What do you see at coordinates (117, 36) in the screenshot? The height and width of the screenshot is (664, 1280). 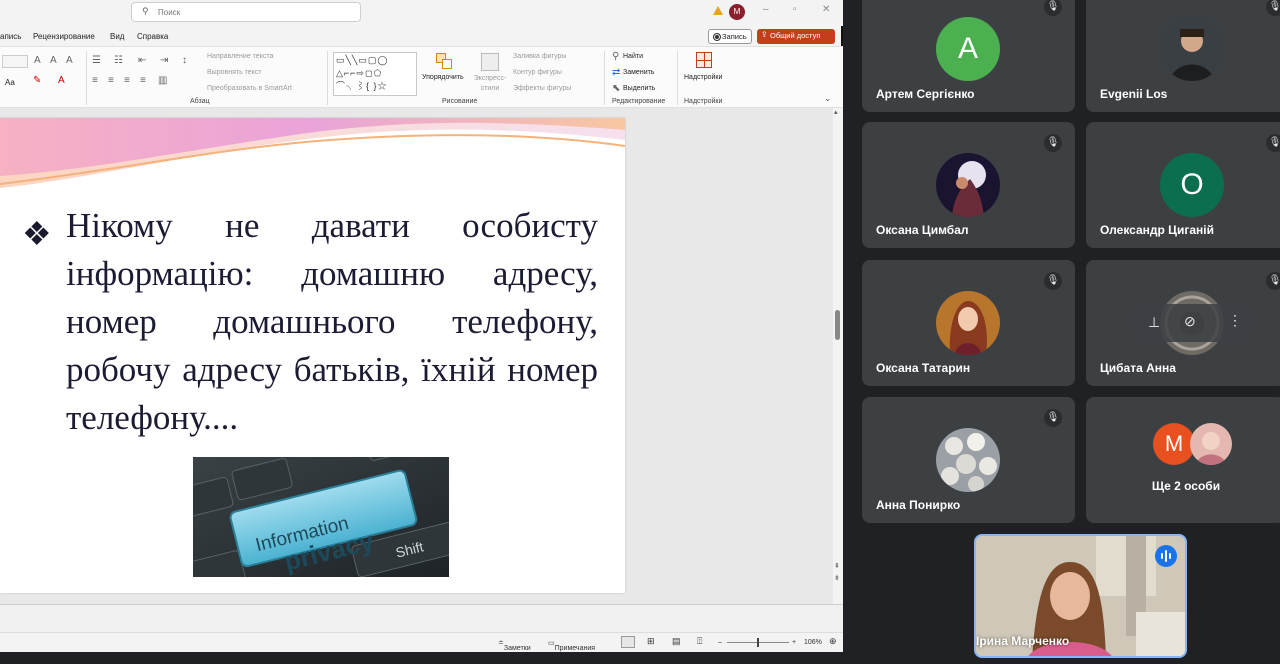 I see `tab-view: Вид` at bounding box center [117, 36].